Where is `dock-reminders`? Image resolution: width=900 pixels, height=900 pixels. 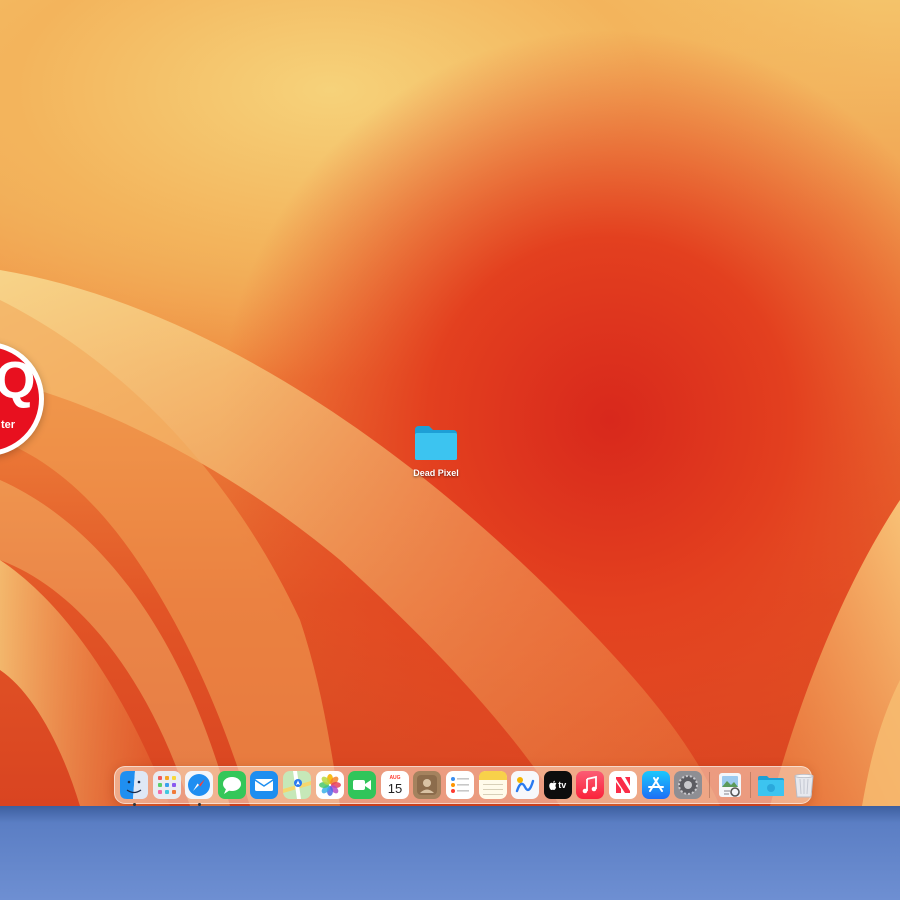
dock-reminders is located at coordinates (459, 785).